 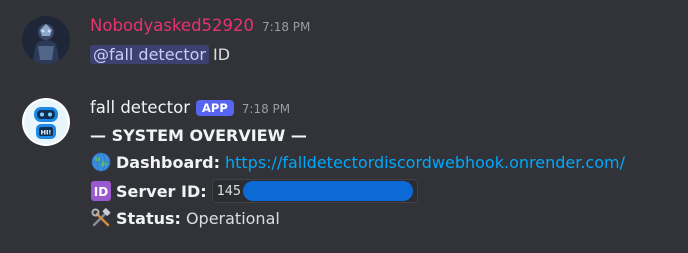 I want to click on message-content: @fall detector ID, so click(x=160, y=54).